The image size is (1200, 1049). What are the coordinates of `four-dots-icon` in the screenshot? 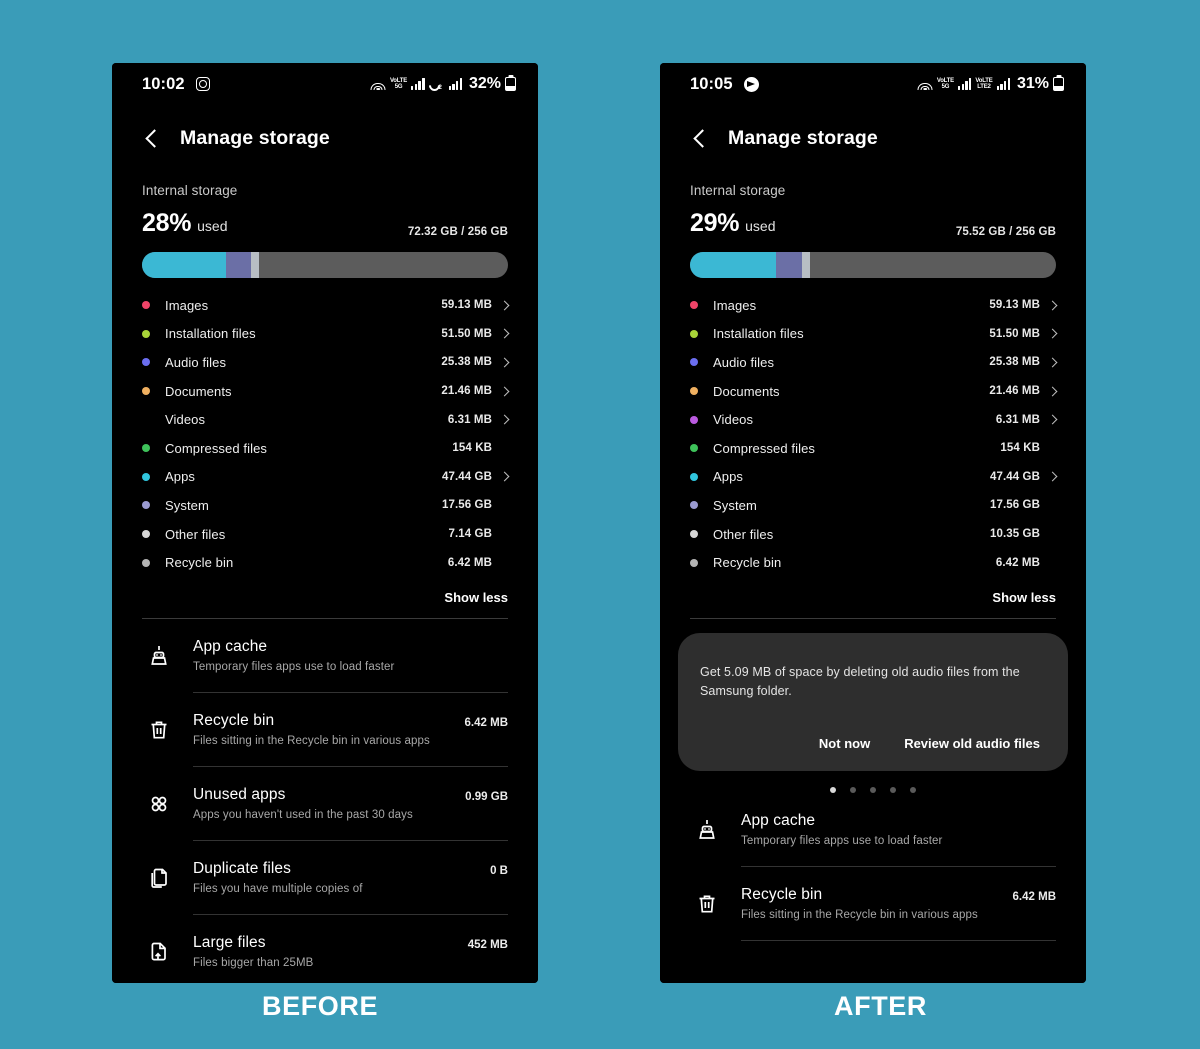 It's located at (159, 801).